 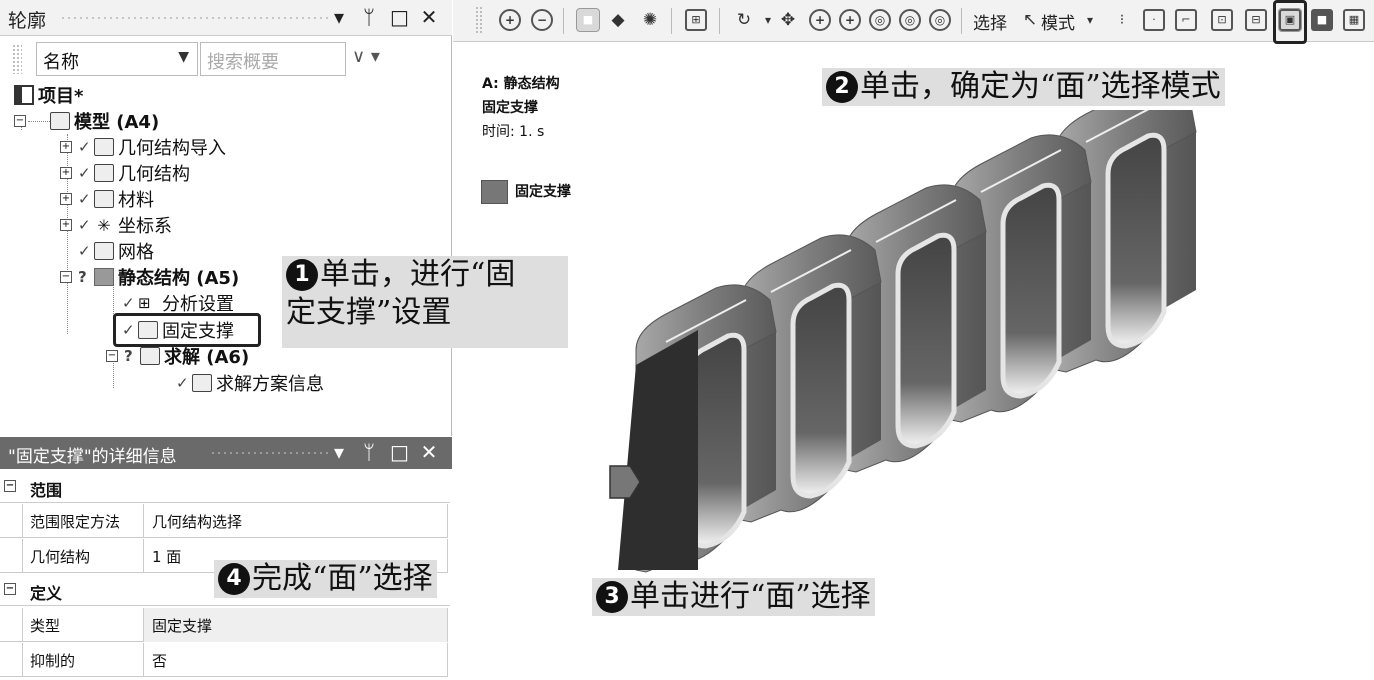 I want to click on mode-dropdown-icon: ▾, so click(x=1090, y=20).